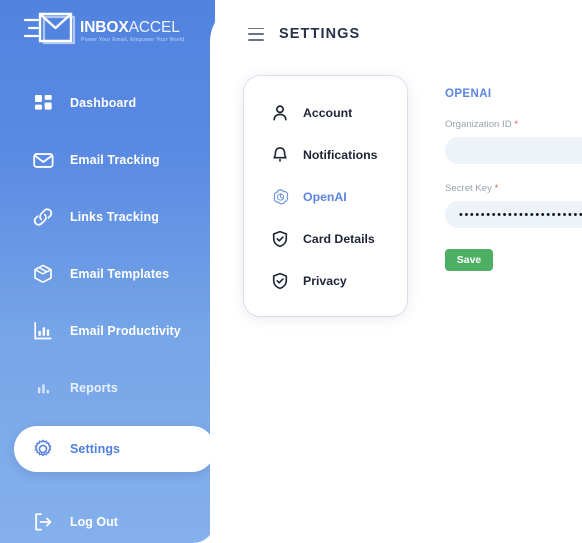 This screenshot has height=543, width=582. Describe the element at coordinates (94, 388) in the screenshot. I see `sidebar-item-label: Reports` at that location.